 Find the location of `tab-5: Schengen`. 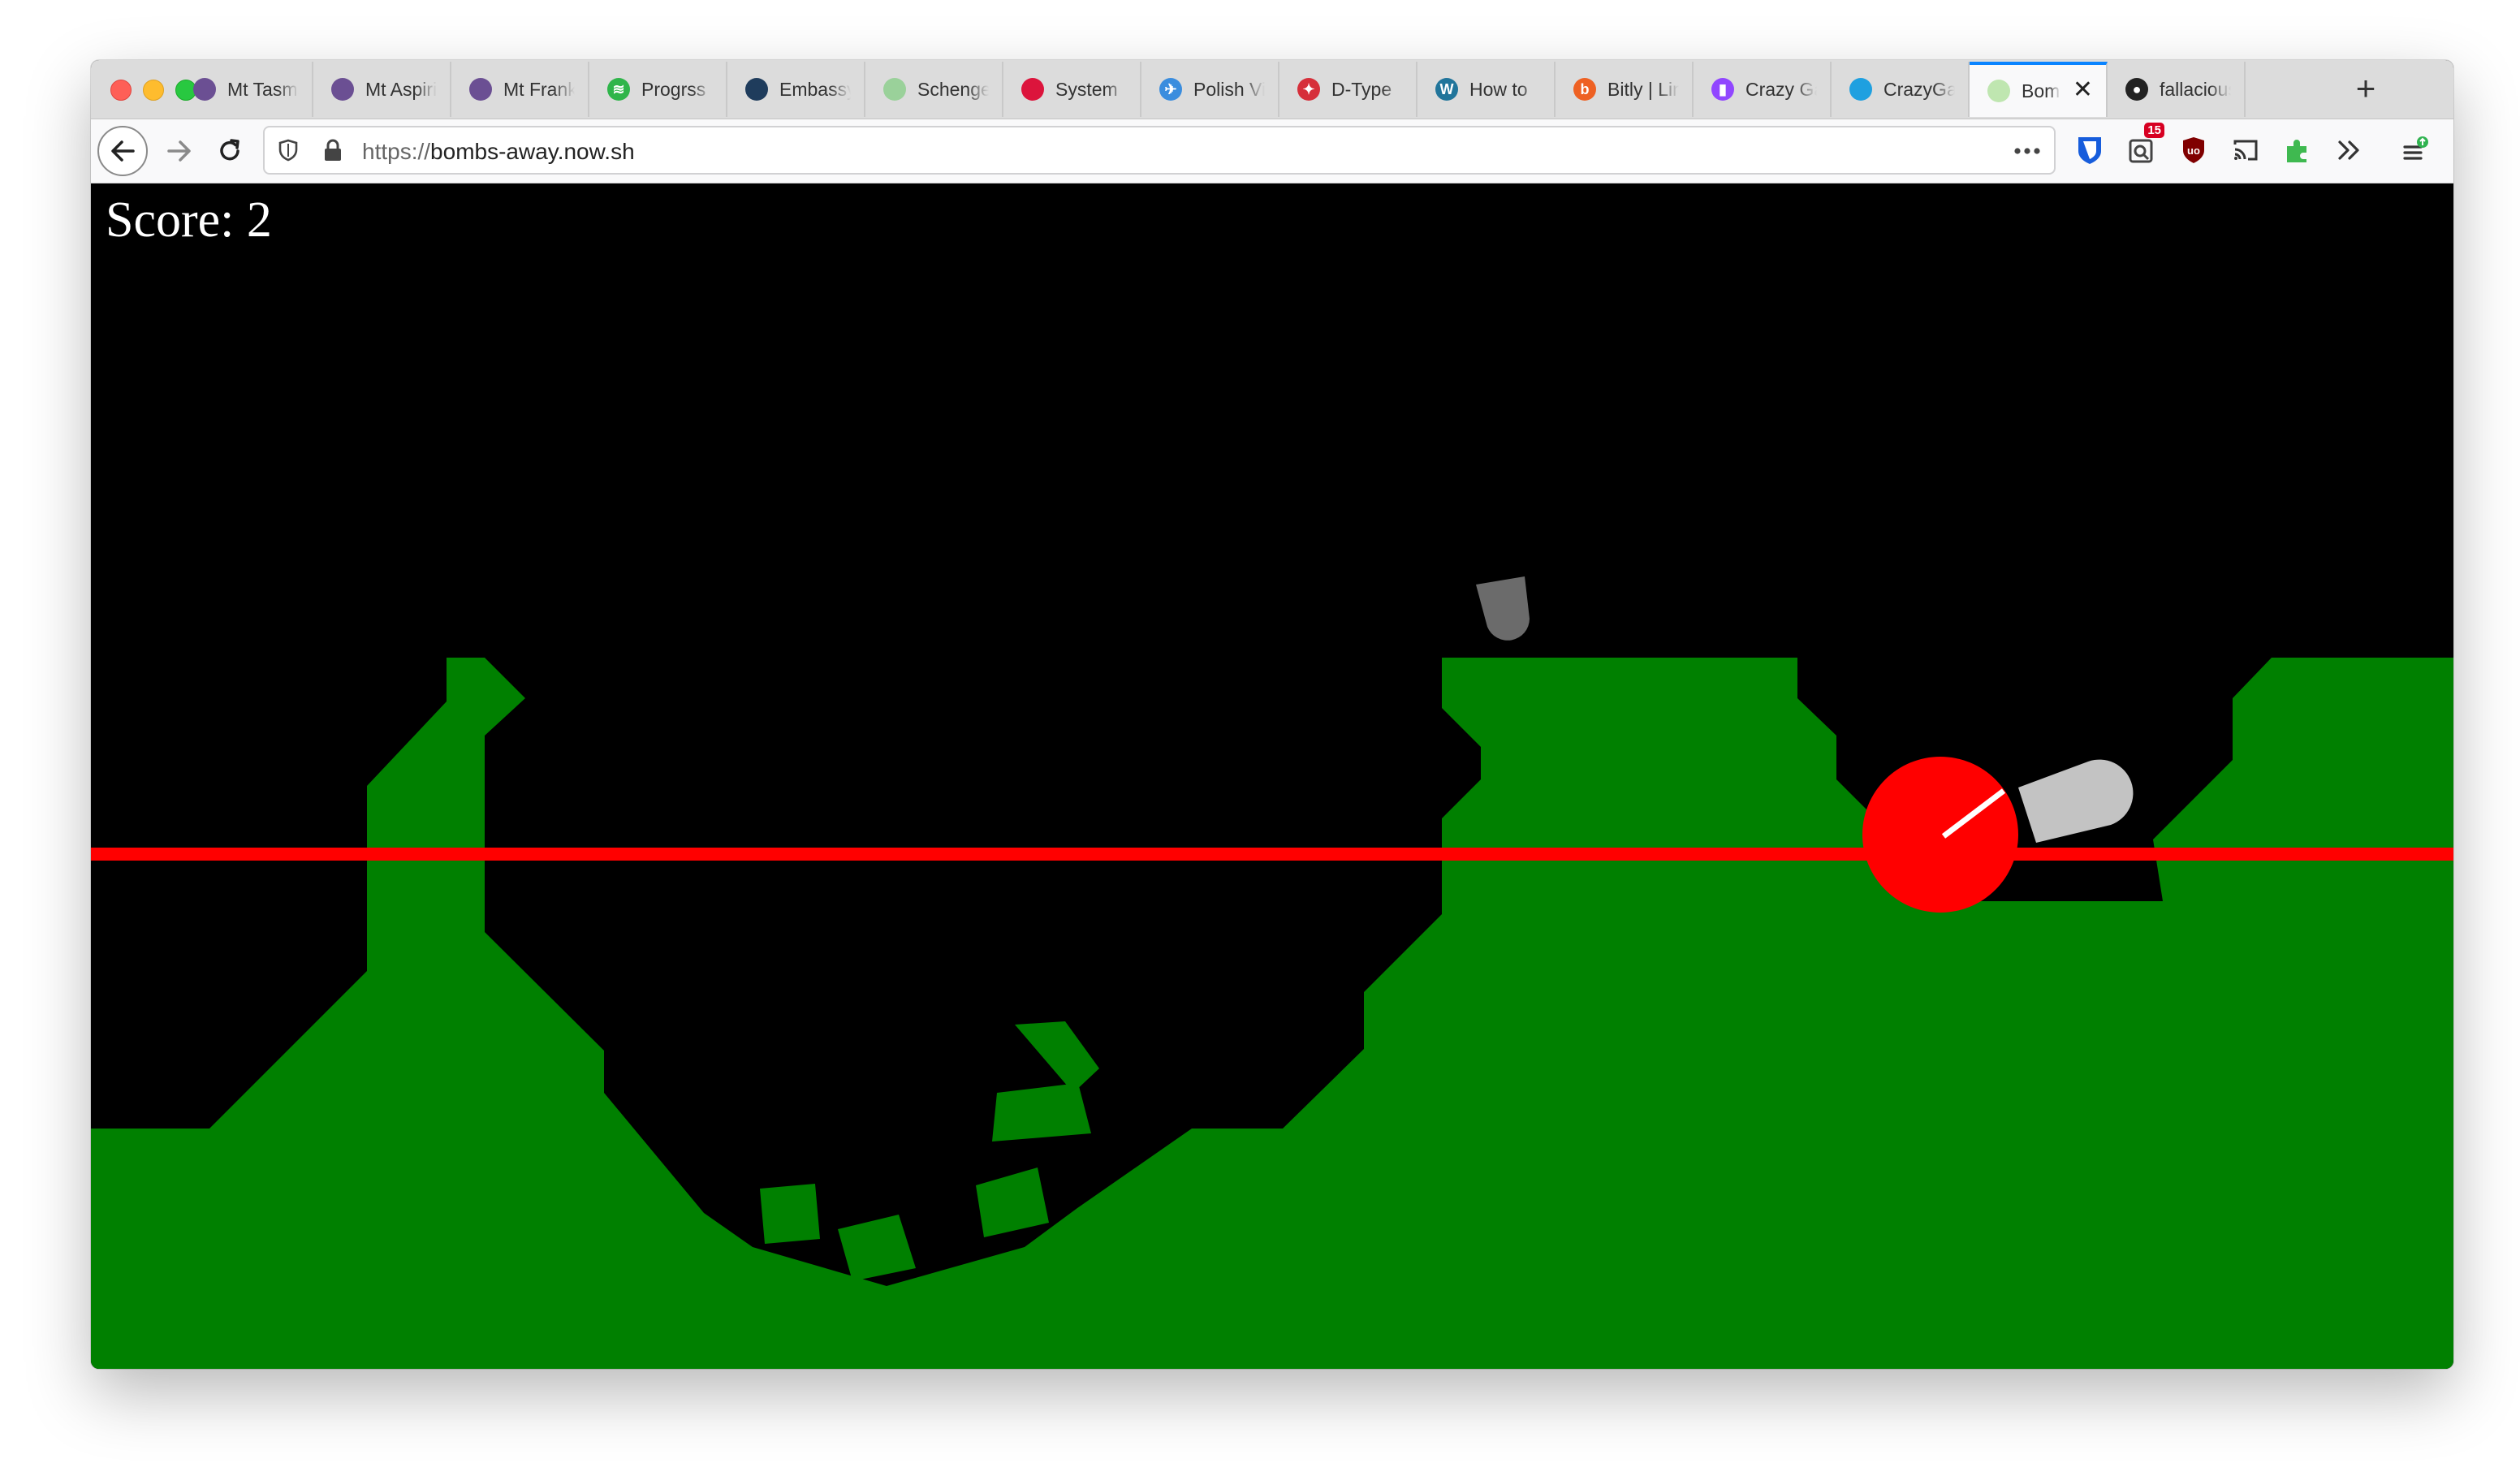

tab-5: Schengen is located at coordinates (934, 89).